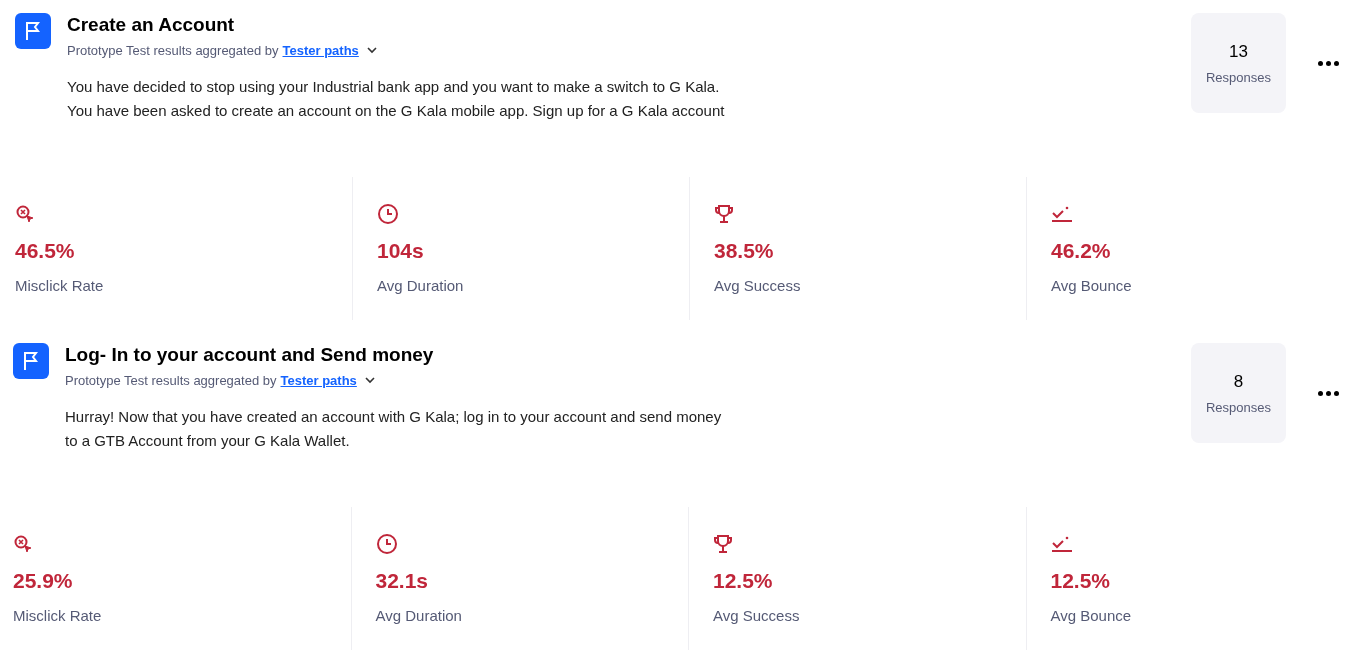 This screenshot has height=672, width=1363. What do you see at coordinates (250, 355) in the screenshot?
I see `task-title: Log- In to your account and Send money` at bounding box center [250, 355].